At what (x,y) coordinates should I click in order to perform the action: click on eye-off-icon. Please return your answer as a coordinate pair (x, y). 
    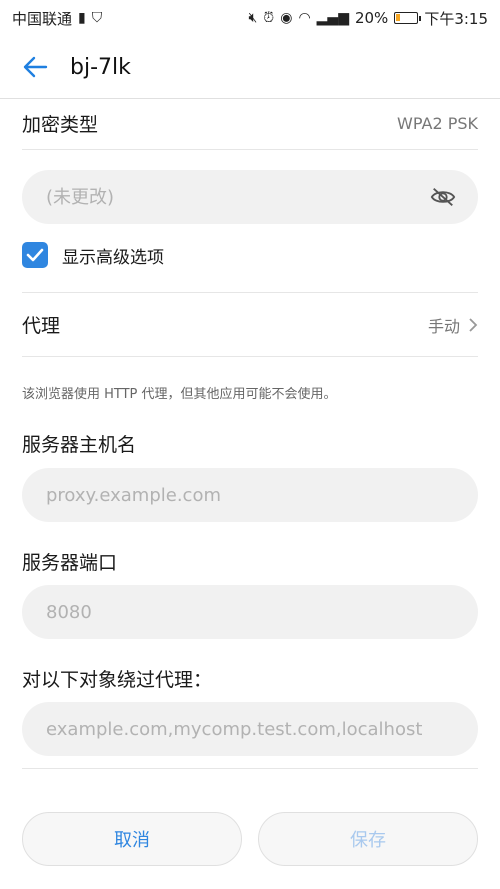
    Looking at the image, I should click on (443, 197).